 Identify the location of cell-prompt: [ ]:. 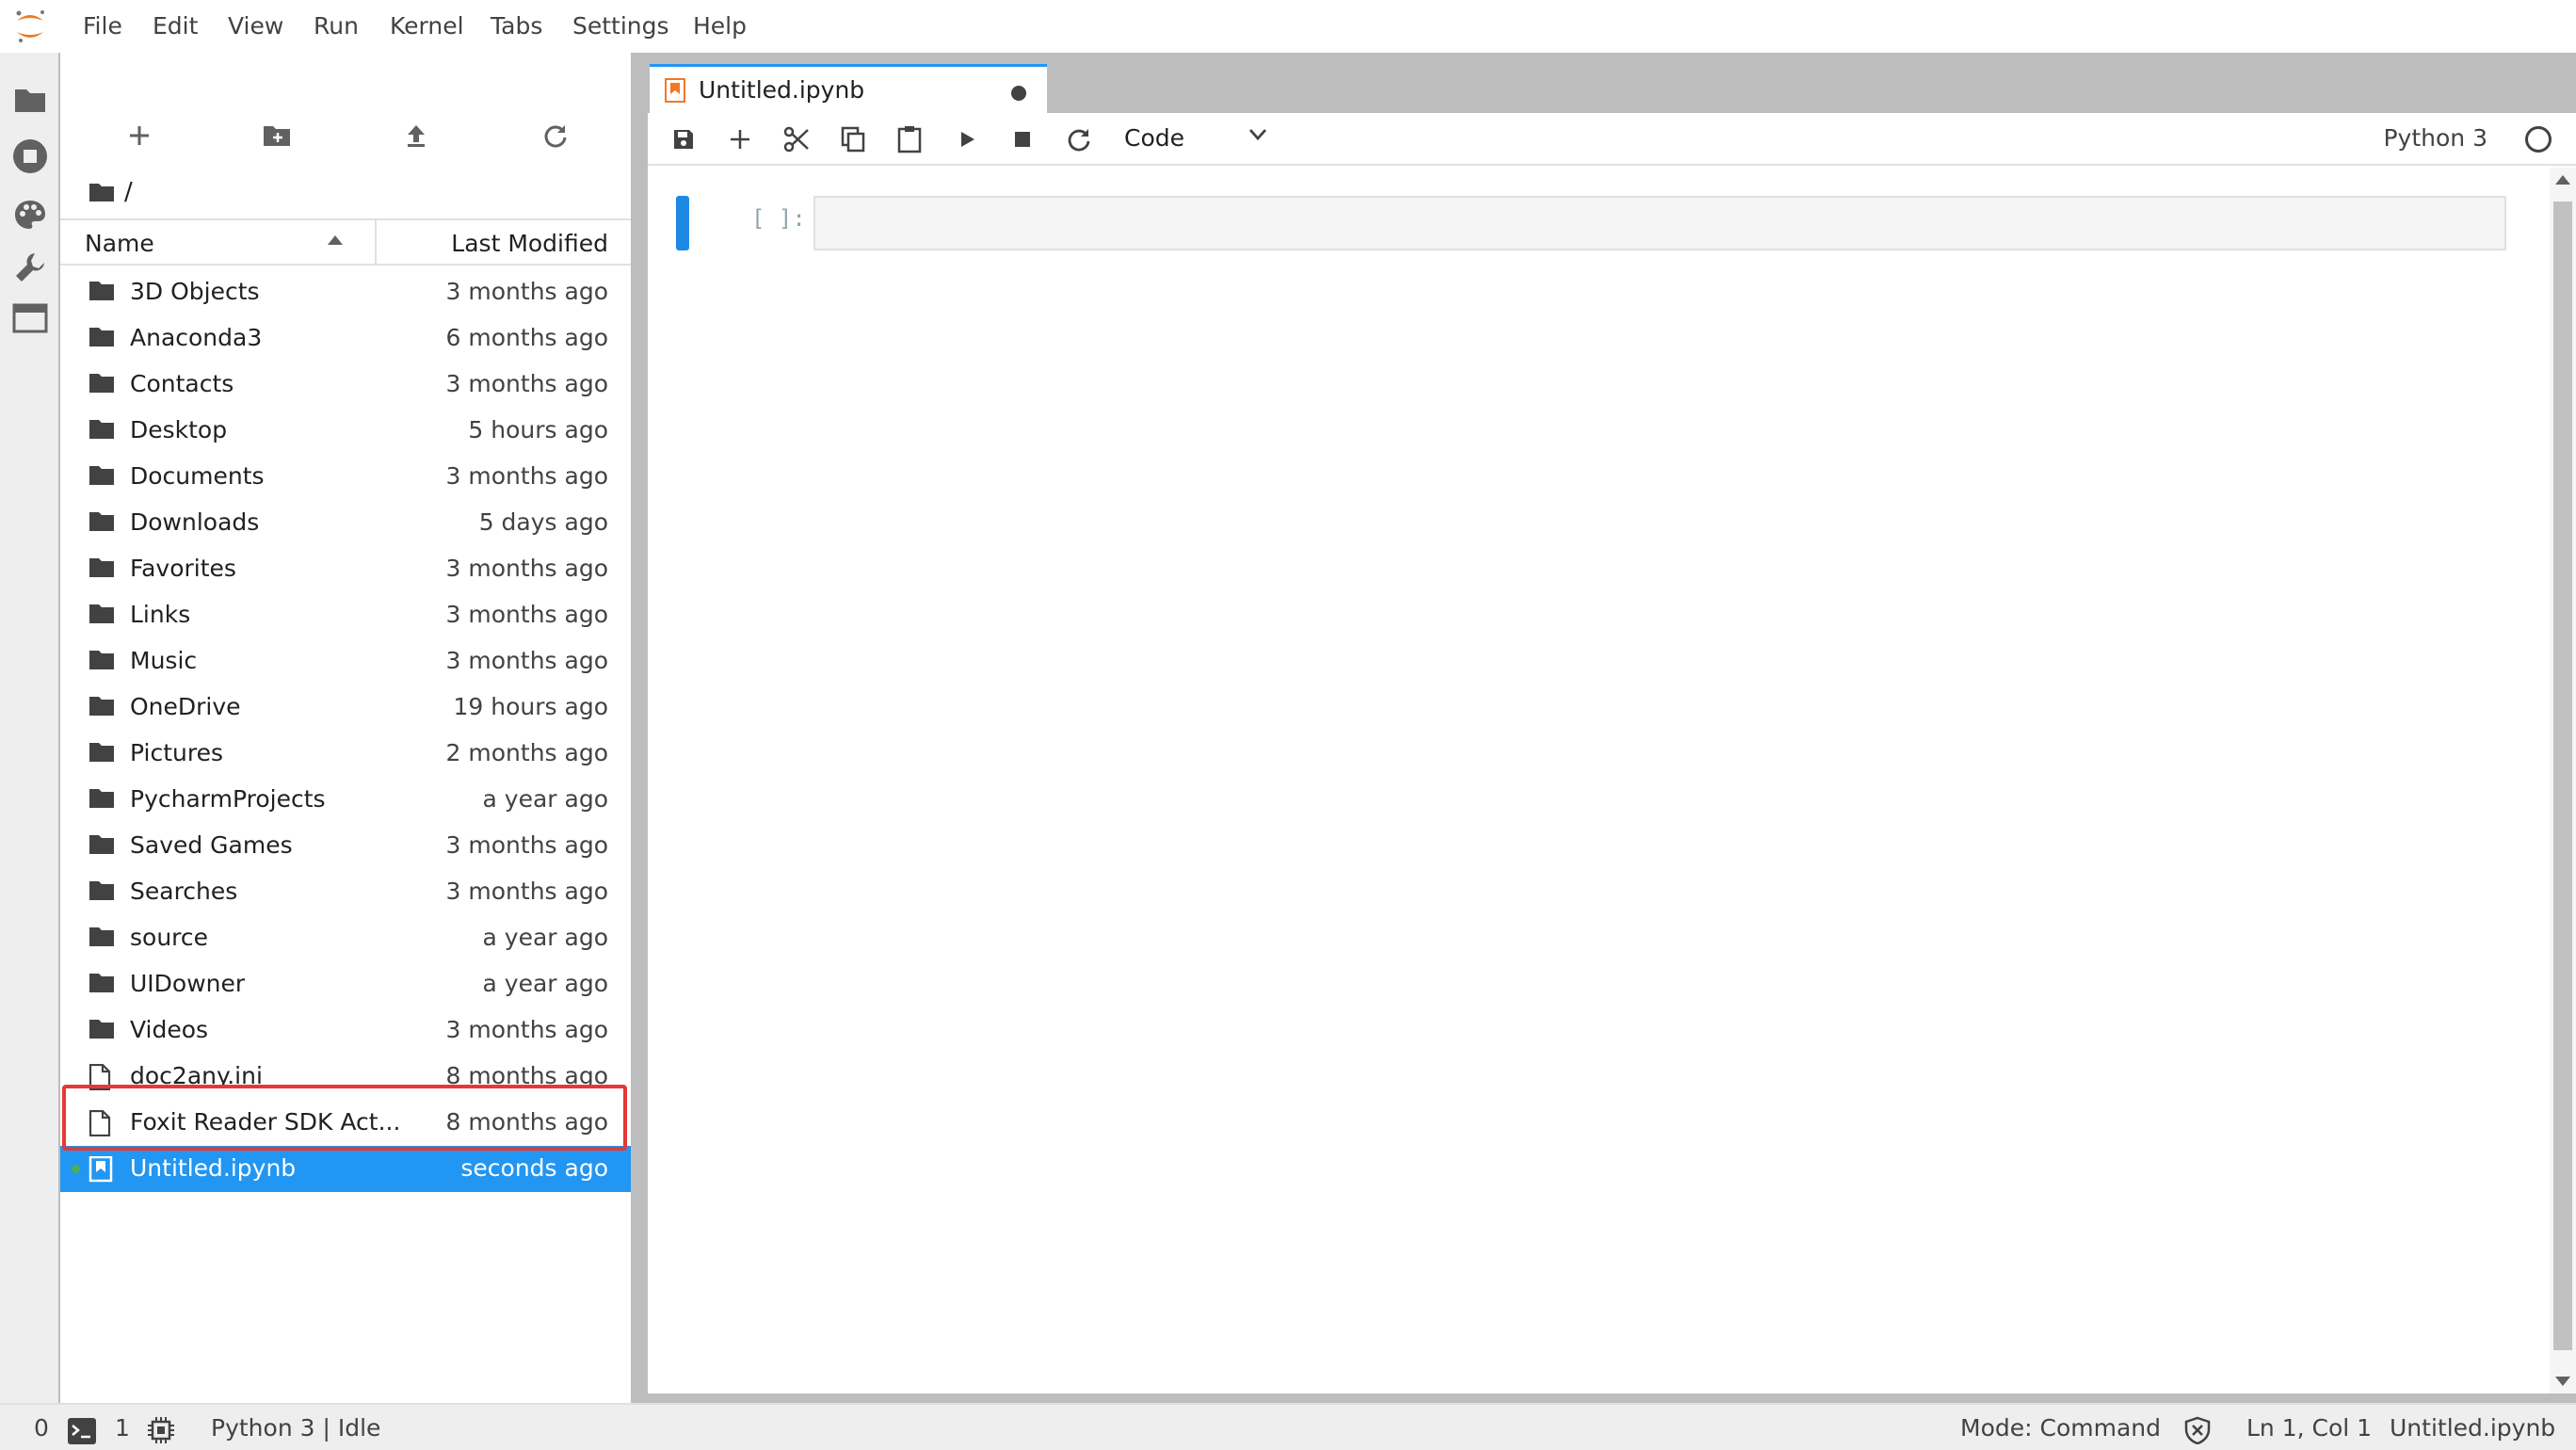
(778, 218).